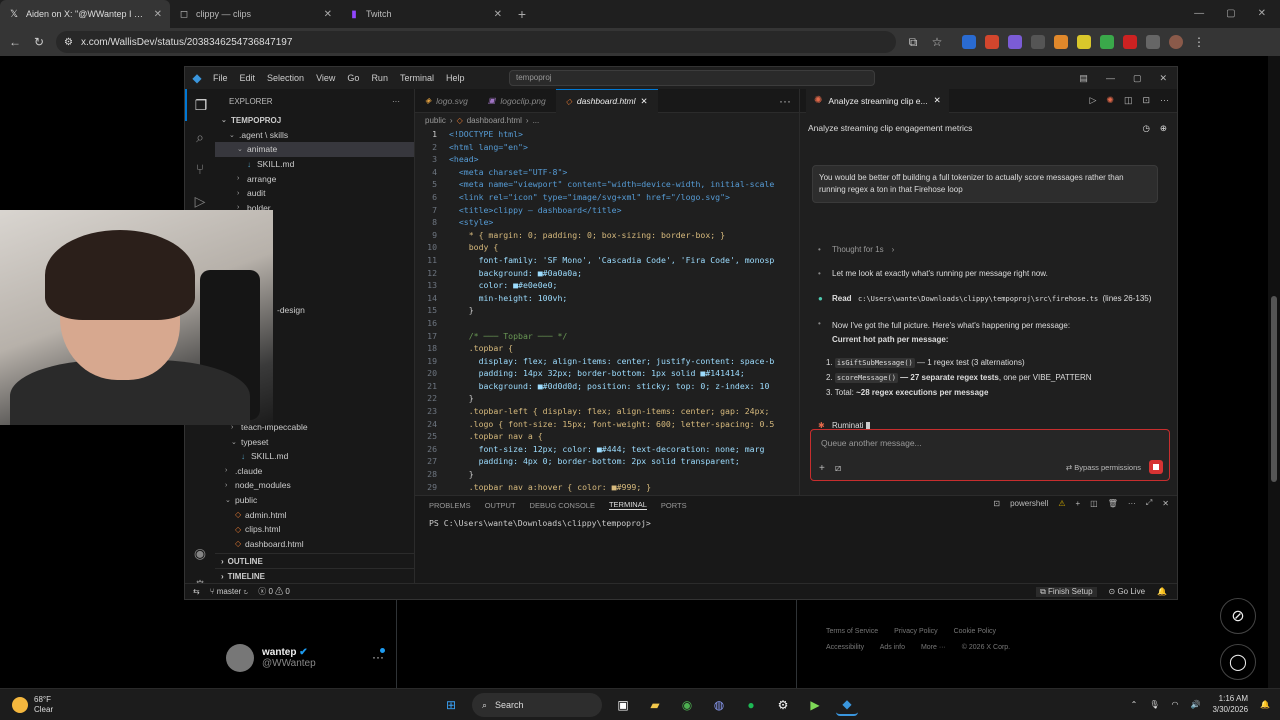  I want to click on menu-view: View, so click(325, 78).